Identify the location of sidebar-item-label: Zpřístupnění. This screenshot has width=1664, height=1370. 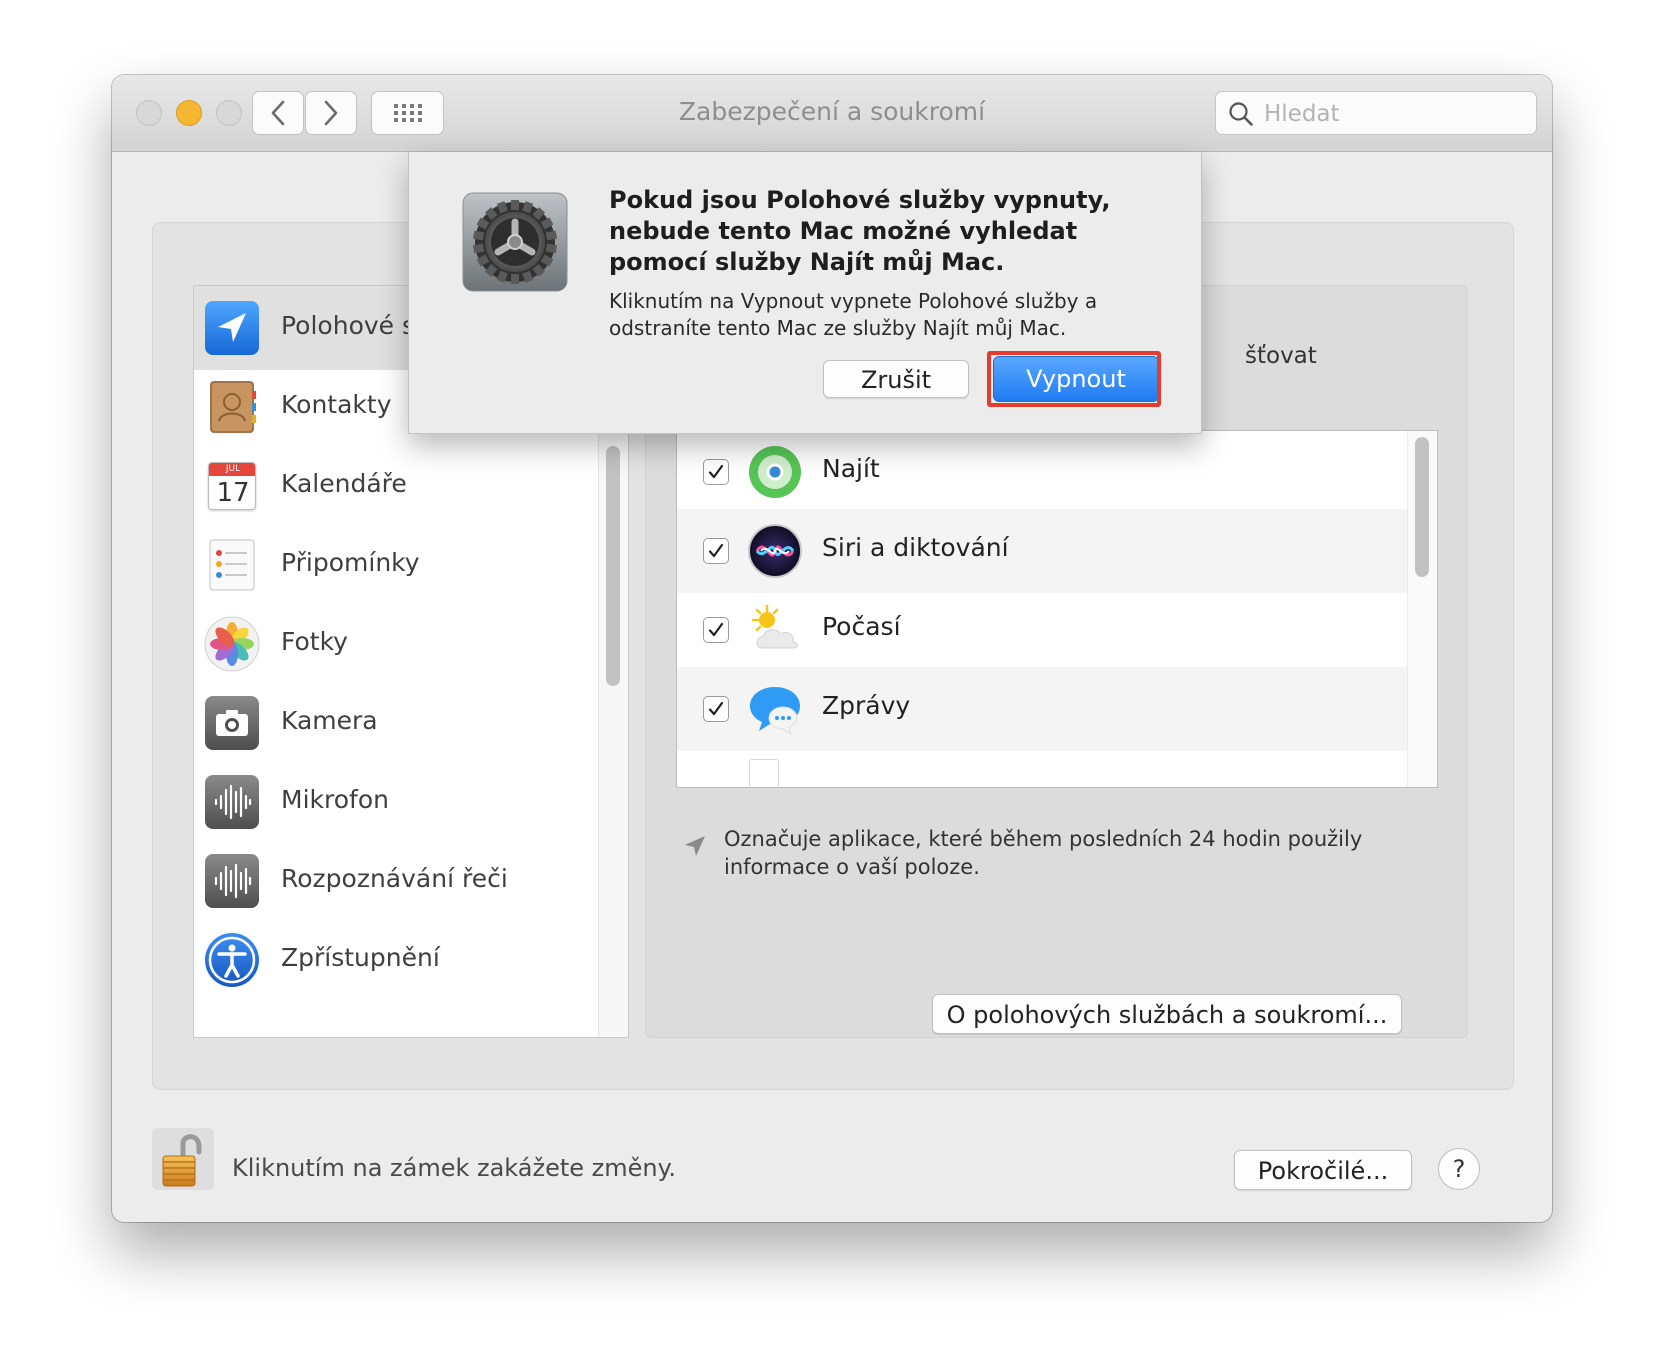
(360, 957).